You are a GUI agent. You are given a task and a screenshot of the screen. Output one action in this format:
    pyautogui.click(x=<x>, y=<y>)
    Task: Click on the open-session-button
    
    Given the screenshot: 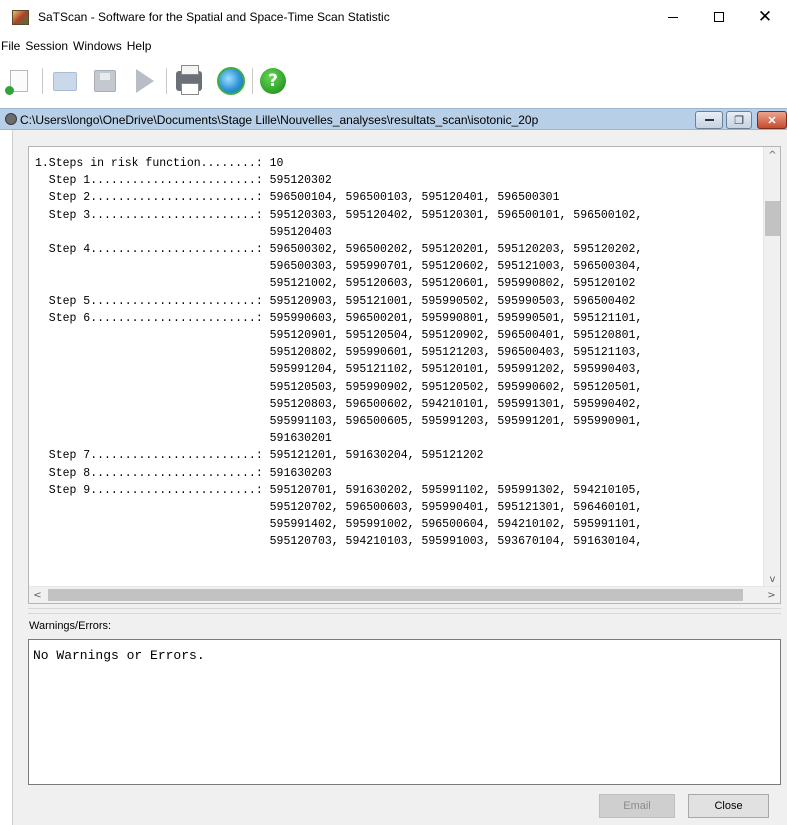 What is the action you would take?
    pyautogui.click(x=65, y=81)
    